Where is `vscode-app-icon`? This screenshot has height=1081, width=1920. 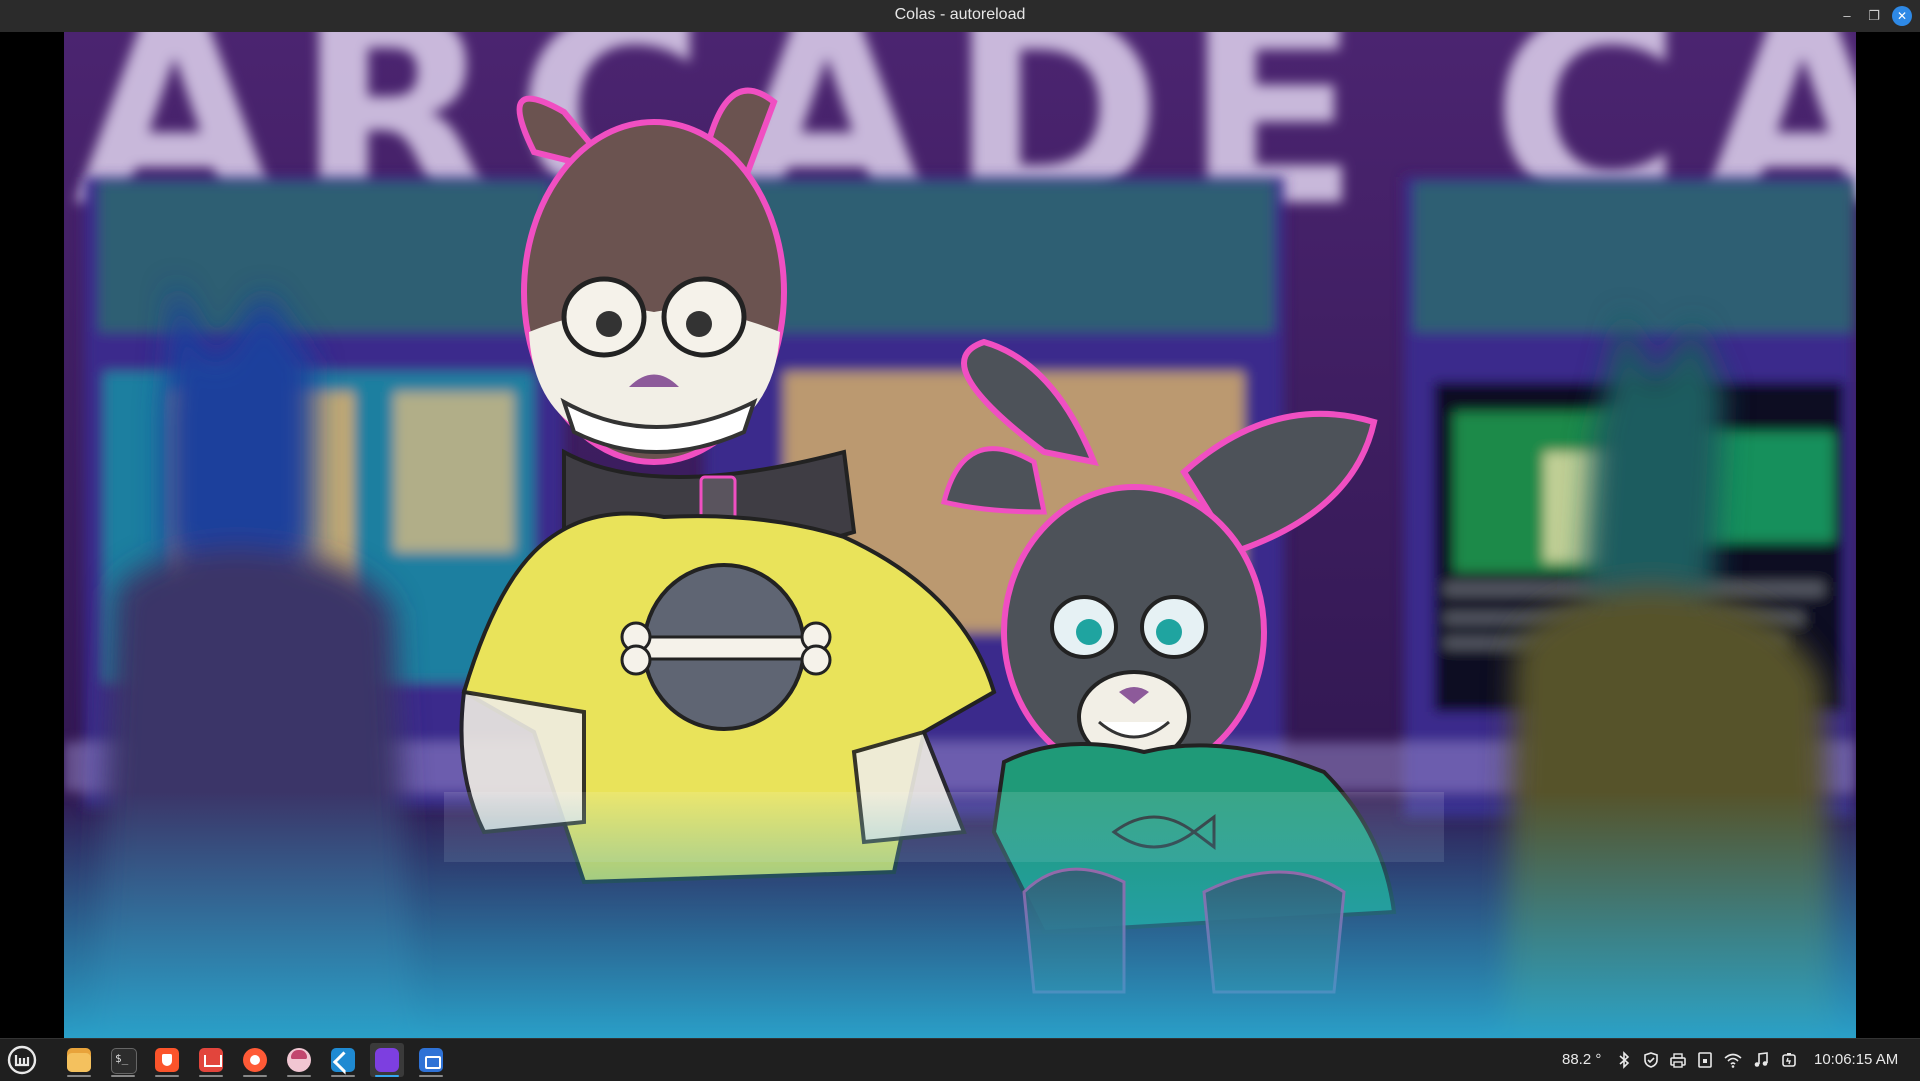 vscode-app-icon is located at coordinates (343, 1060).